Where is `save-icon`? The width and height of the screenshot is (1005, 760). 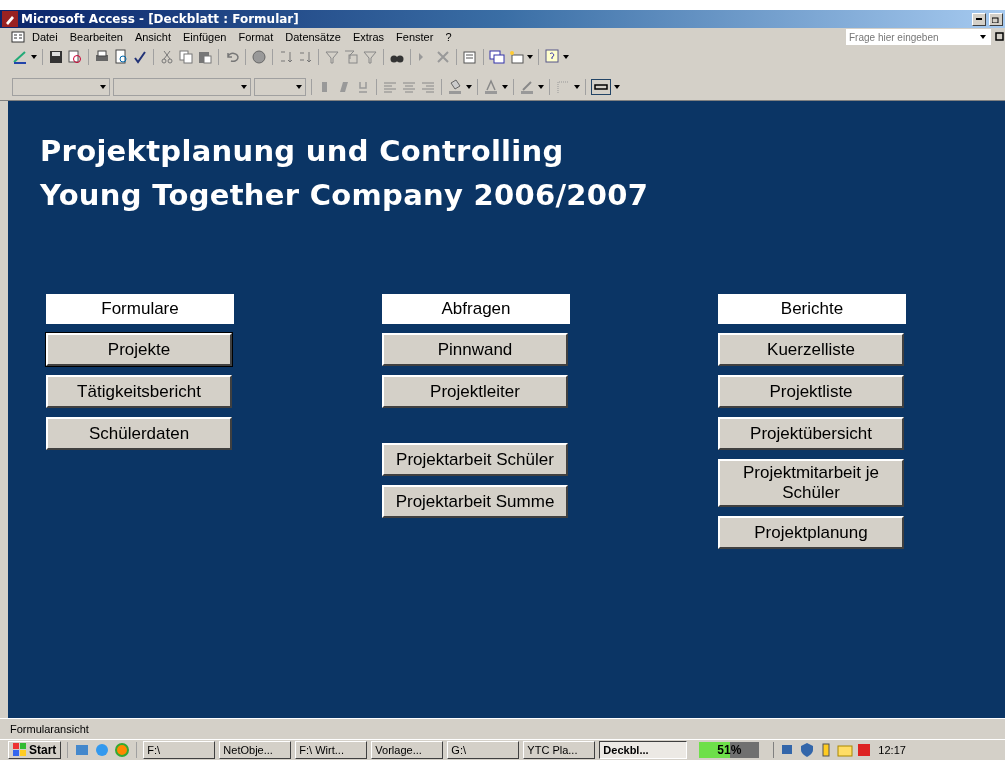 save-icon is located at coordinates (56, 57).